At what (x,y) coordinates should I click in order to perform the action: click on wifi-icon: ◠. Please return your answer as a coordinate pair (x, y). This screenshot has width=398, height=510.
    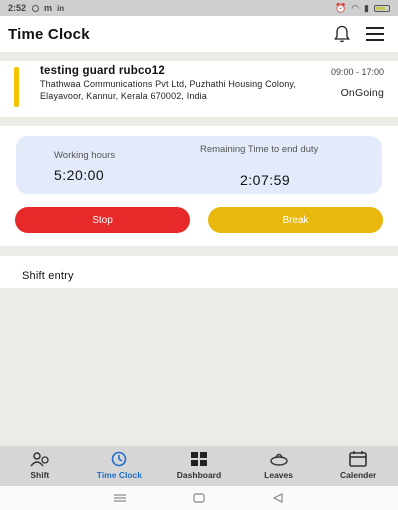
    Looking at the image, I should click on (355, 7).